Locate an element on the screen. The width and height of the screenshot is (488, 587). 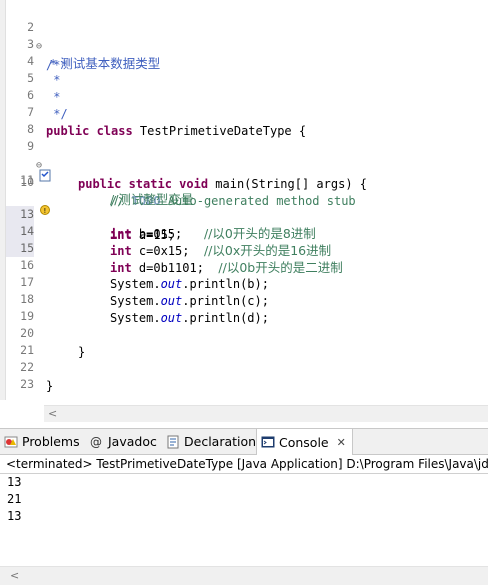
code-line: 11 //测试整型变量 is located at coordinates (244, 180).